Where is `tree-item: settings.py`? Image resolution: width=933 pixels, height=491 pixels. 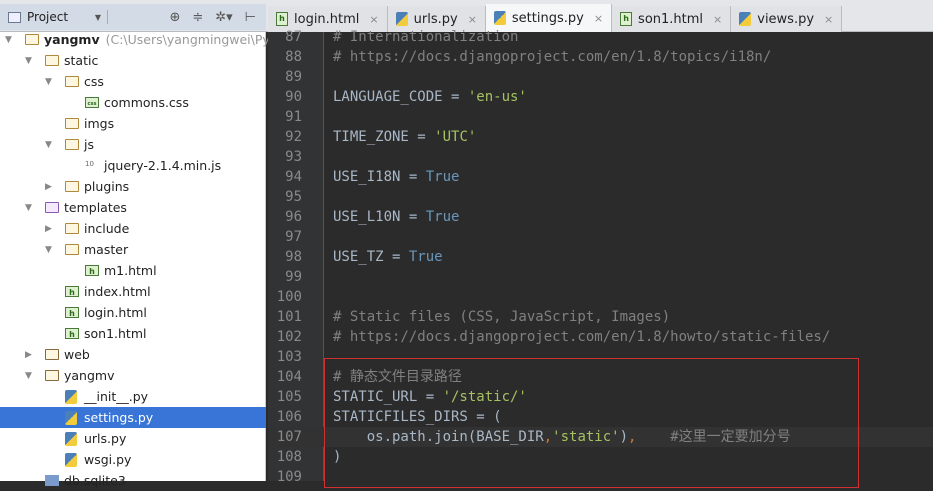
tree-item: settings.py is located at coordinates (133, 417).